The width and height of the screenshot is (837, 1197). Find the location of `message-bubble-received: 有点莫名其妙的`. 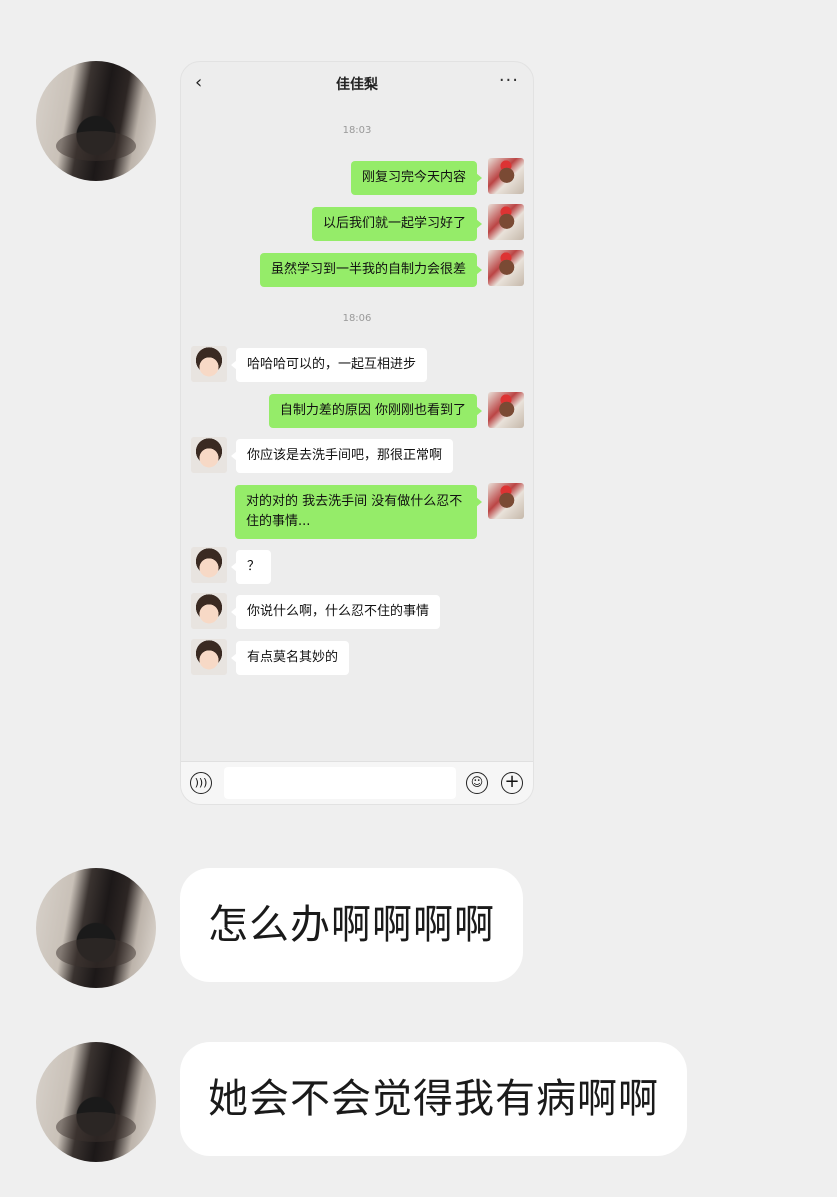

message-bubble-received: 有点莫名其妙的 is located at coordinates (290, 658).